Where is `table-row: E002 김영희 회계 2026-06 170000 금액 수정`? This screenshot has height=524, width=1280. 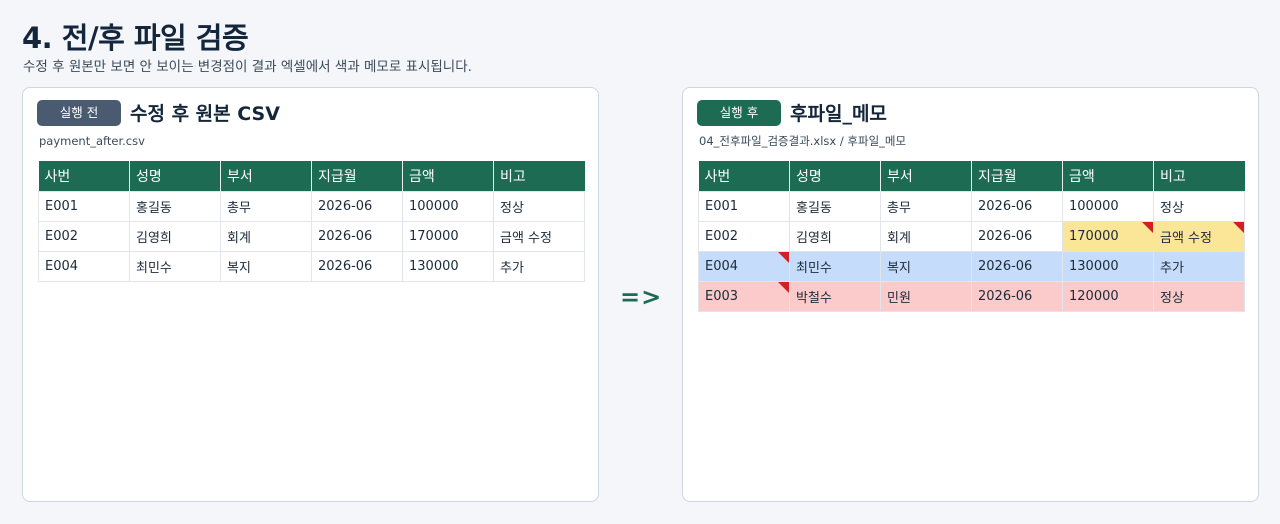
table-row: E002 김영희 회계 2026-06 170000 금액 수정 is located at coordinates (311, 236).